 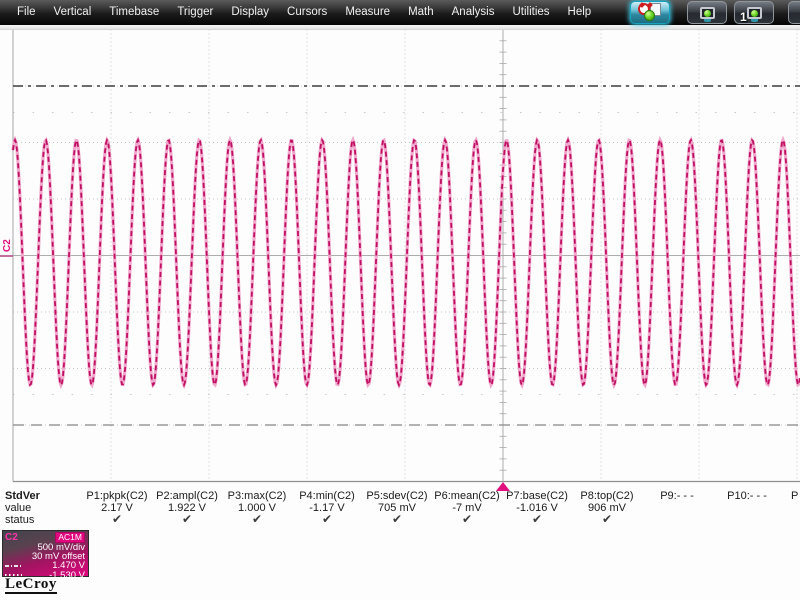 What do you see at coordinates (11, 537) in the screenshot?
I see `channel-name-label: C2` at bounding box center [11, 537].